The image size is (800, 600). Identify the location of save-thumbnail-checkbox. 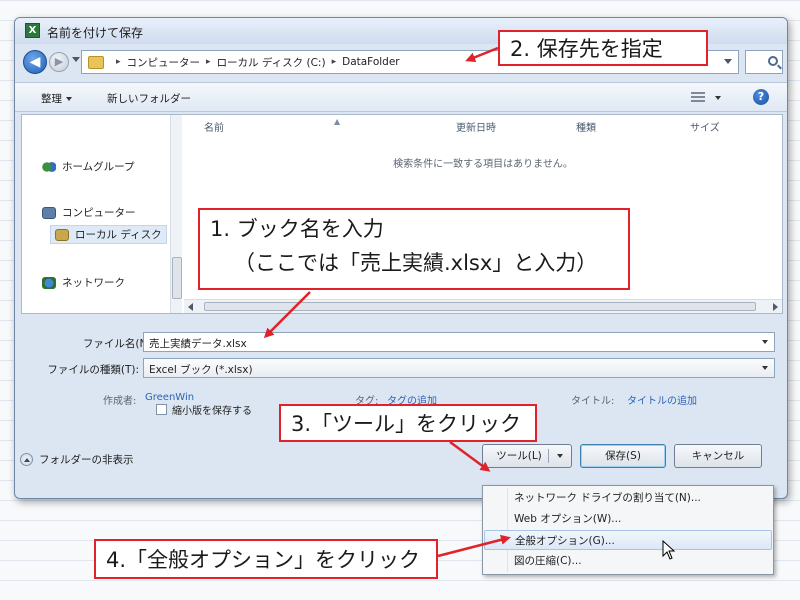
(161, 409).